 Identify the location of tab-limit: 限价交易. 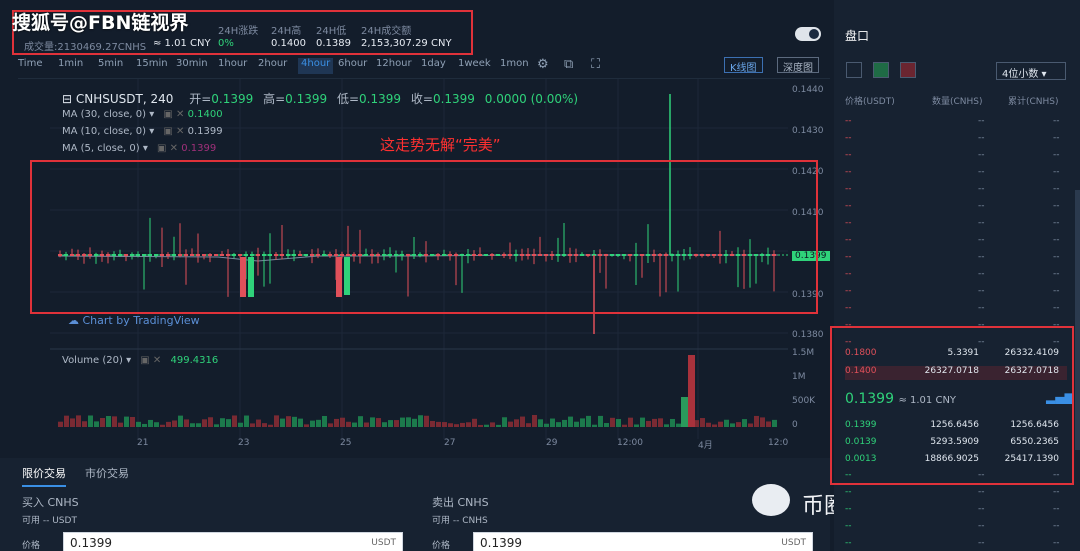
(44, 476).